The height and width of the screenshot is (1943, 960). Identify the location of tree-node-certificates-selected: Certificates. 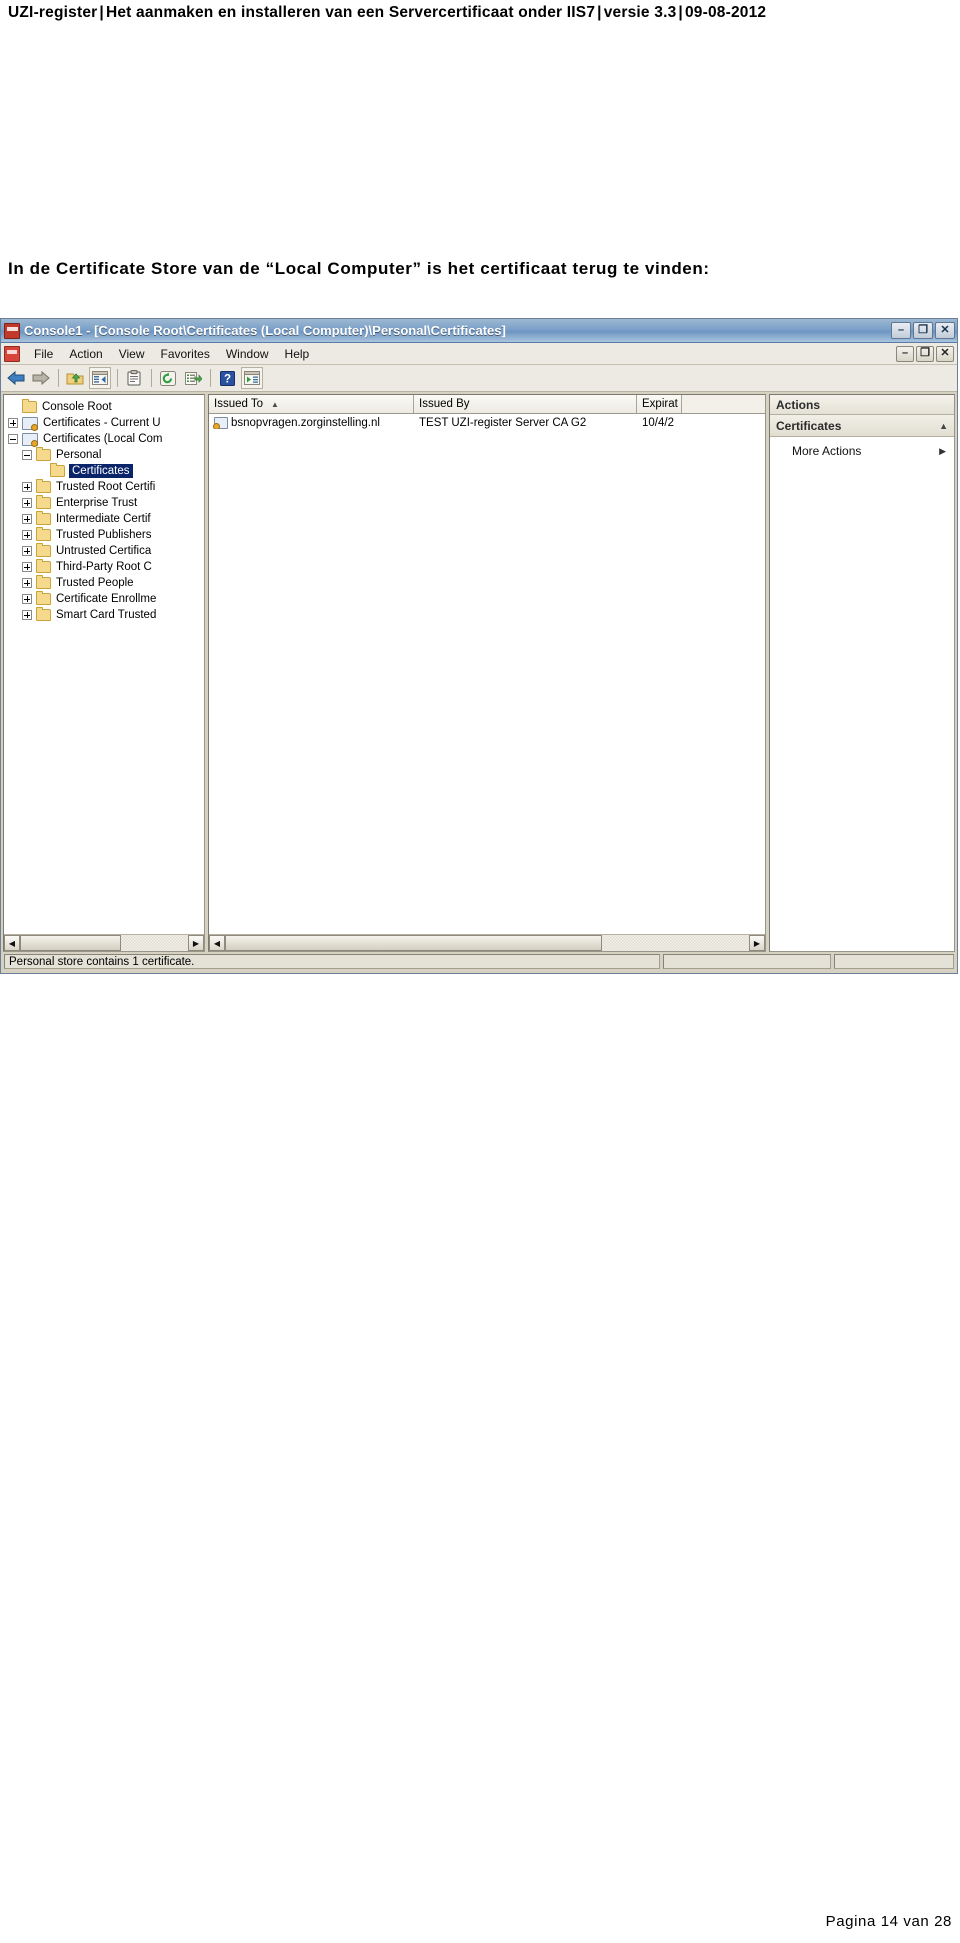
(120, 471).